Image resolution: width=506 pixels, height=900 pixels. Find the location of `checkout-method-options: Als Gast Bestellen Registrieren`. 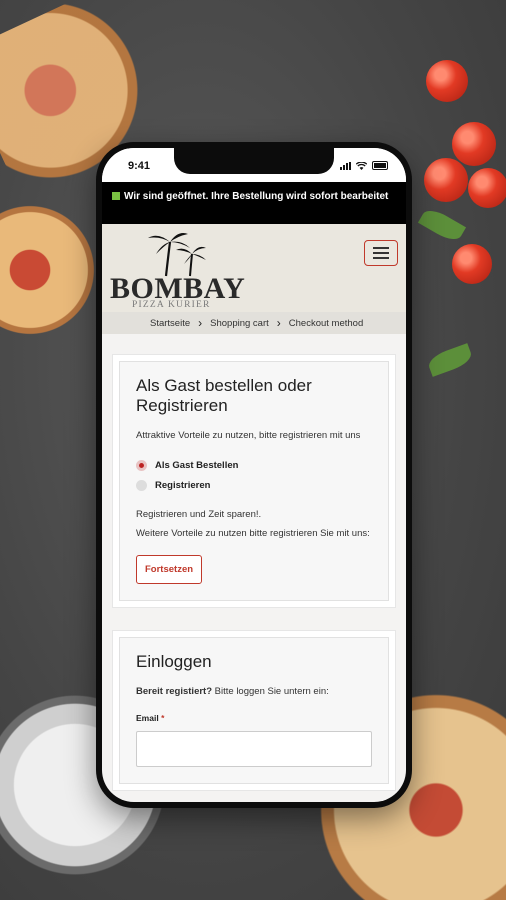

checkout-method-options: Als Gast Bestellen Registrieren is located at coordinates (254, 475).